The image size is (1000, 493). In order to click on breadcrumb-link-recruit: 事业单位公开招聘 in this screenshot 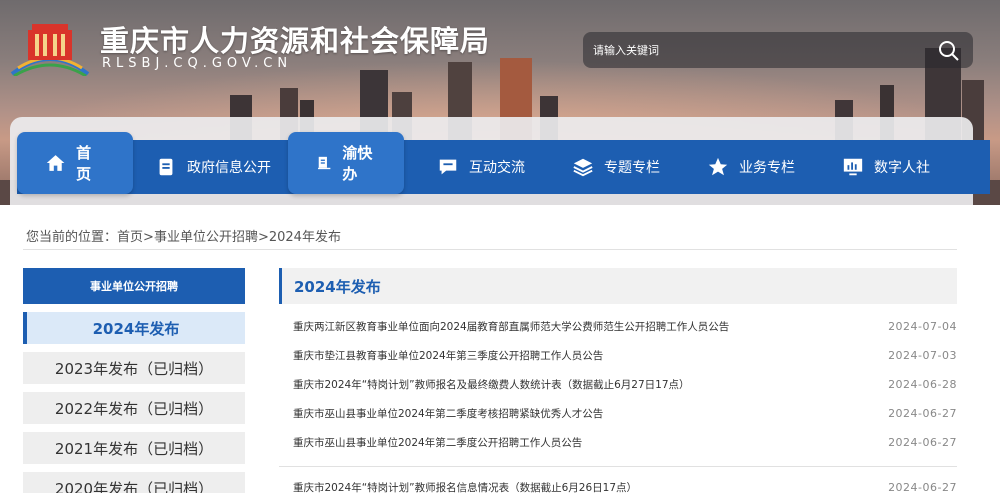, I will do `click(206, 237)`.